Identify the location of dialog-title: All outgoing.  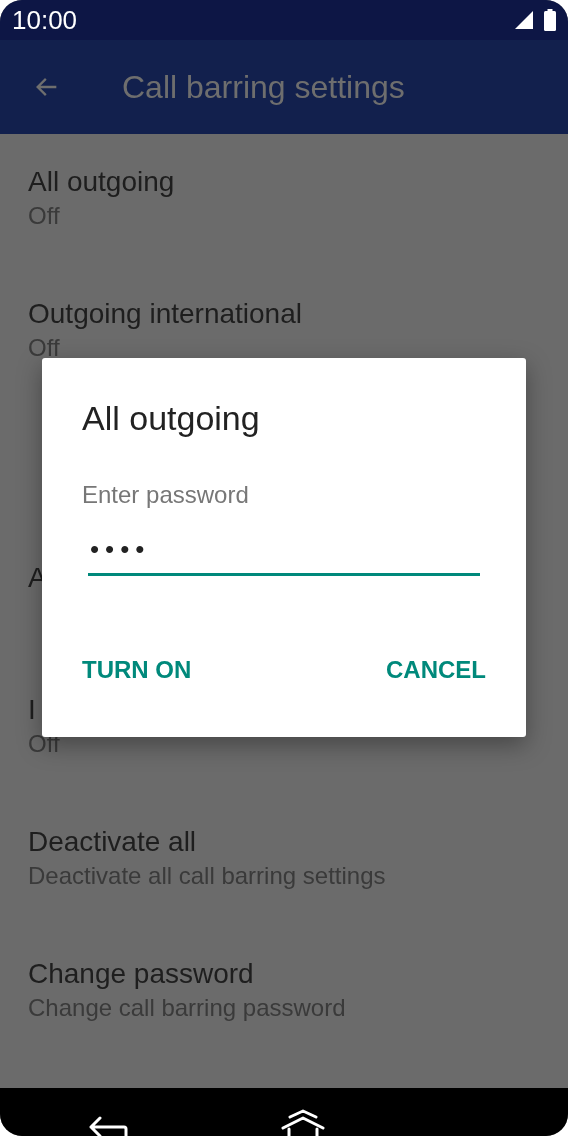
(171, 418).